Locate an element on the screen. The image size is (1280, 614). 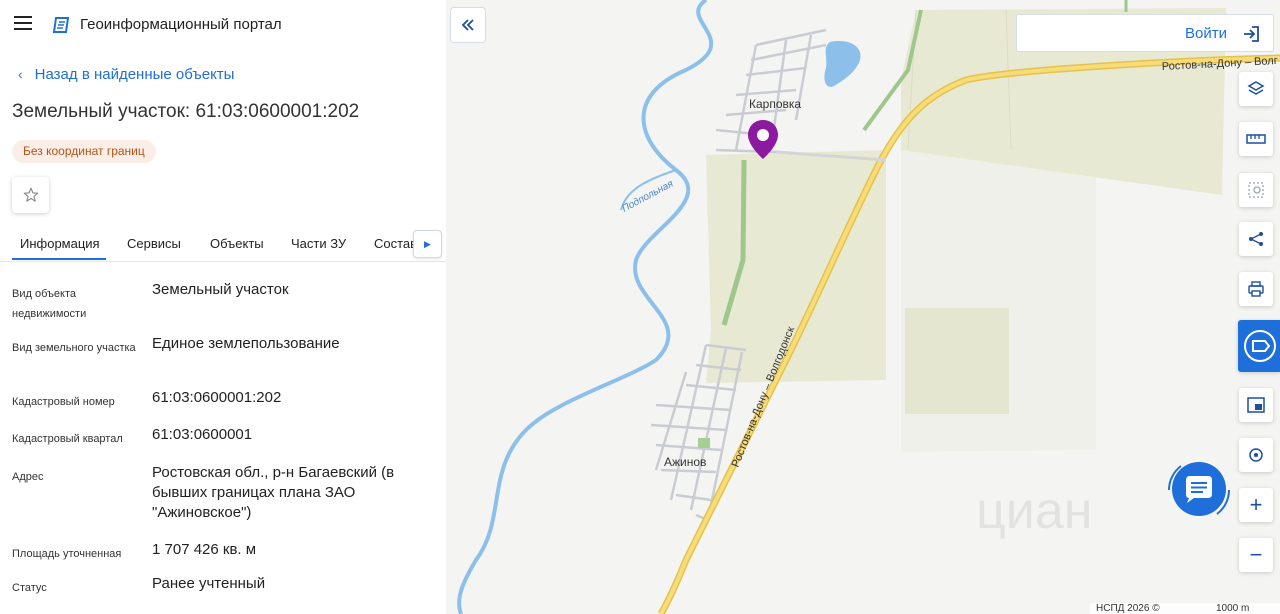
tab-services: Сервисы is located at coordinates (154, 243).